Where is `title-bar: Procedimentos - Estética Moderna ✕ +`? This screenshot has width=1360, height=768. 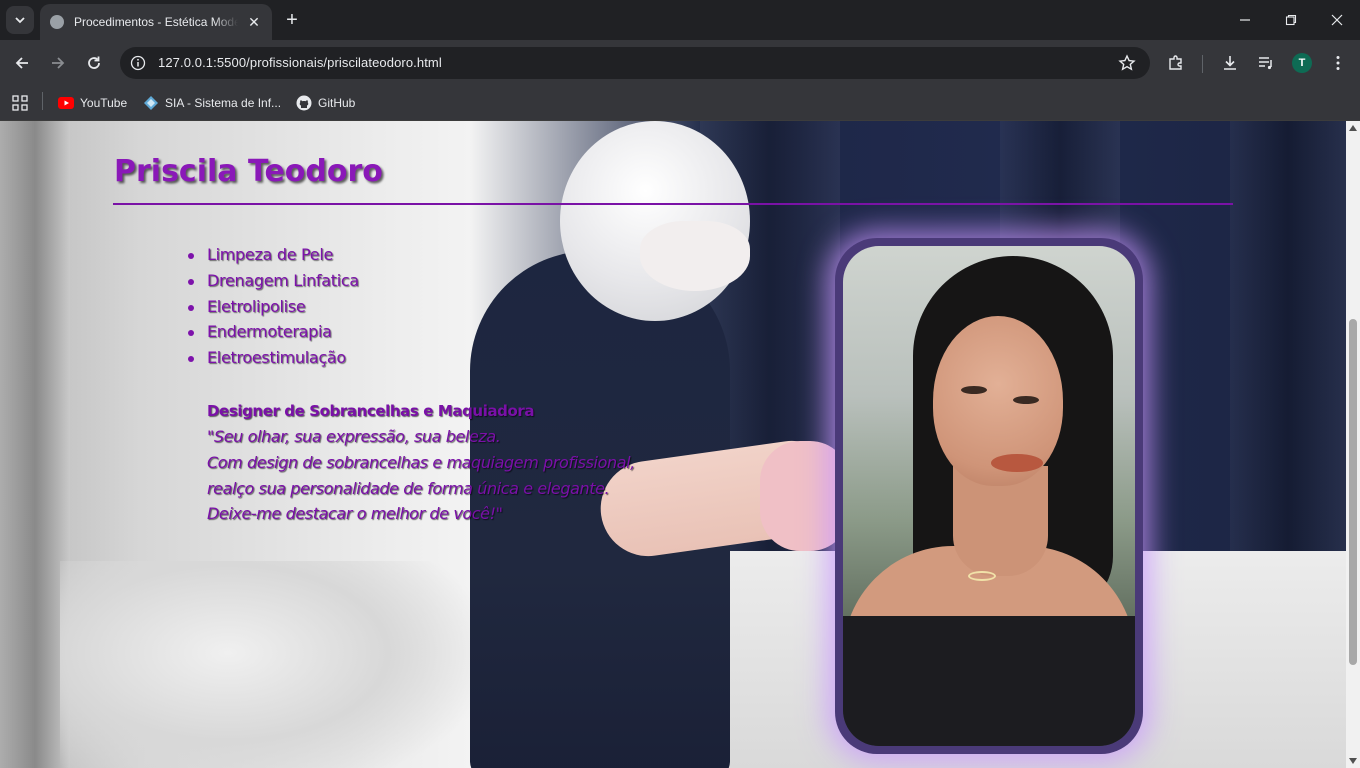
title-bar: Procedimentos - Estética Moderna ✕ + is located at coordinates (680, 20).